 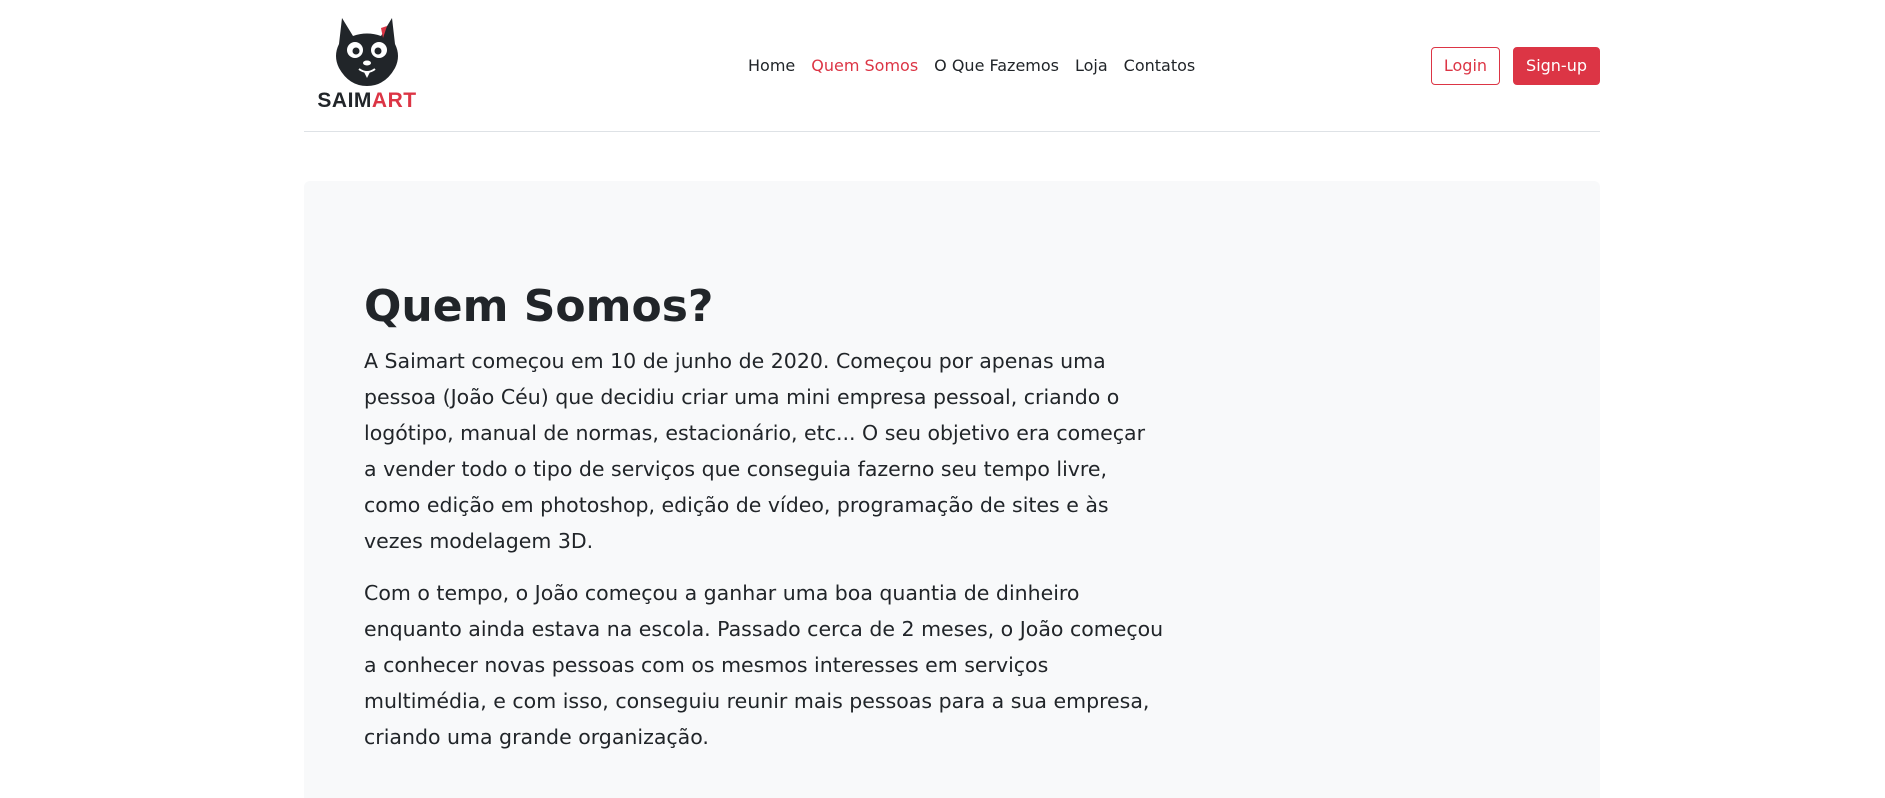 What do you see at coordinates (539, 306) in the screenshot?
I see `page-title: Quem Somos?` at bounding box center [539, 306].